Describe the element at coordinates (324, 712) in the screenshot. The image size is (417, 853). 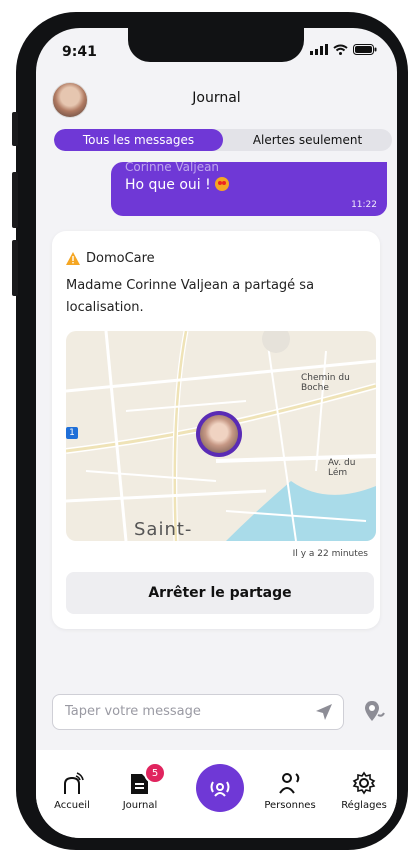
I see `send-icon` at that location.